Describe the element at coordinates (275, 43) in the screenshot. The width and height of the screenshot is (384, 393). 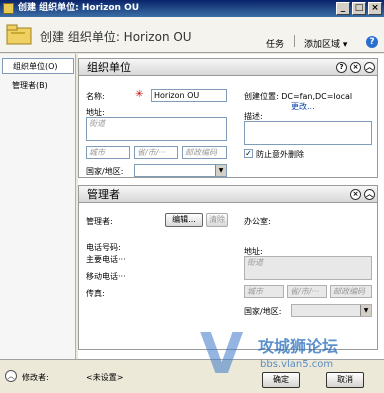
I see `tasks-menu: 任务` at that location.